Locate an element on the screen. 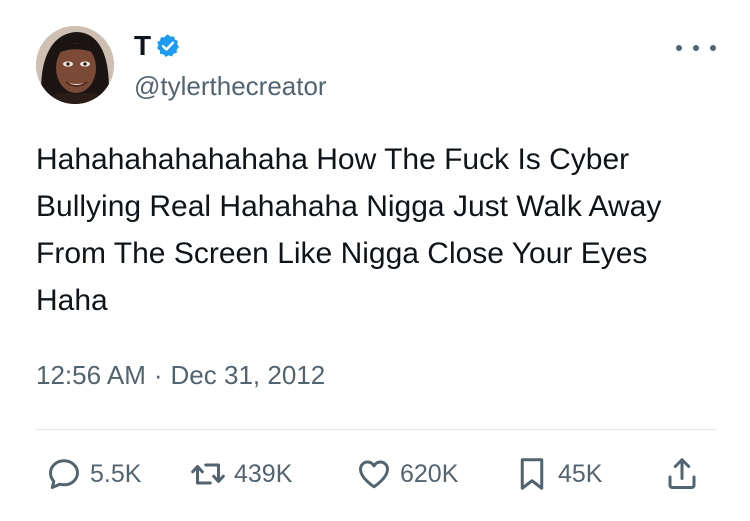 The width and height of the screenshot is (750, 521). share-icon is located at coordinates (682, 473).